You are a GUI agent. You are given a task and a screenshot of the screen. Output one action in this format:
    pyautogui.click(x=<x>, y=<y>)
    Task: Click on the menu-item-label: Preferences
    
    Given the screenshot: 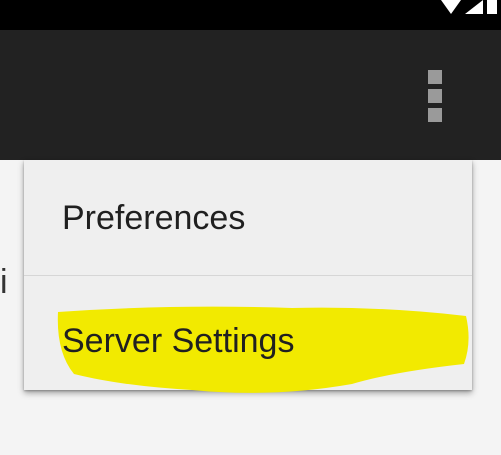 What is the action you would take?
    pyautogui.click(x=154, y=218)
    